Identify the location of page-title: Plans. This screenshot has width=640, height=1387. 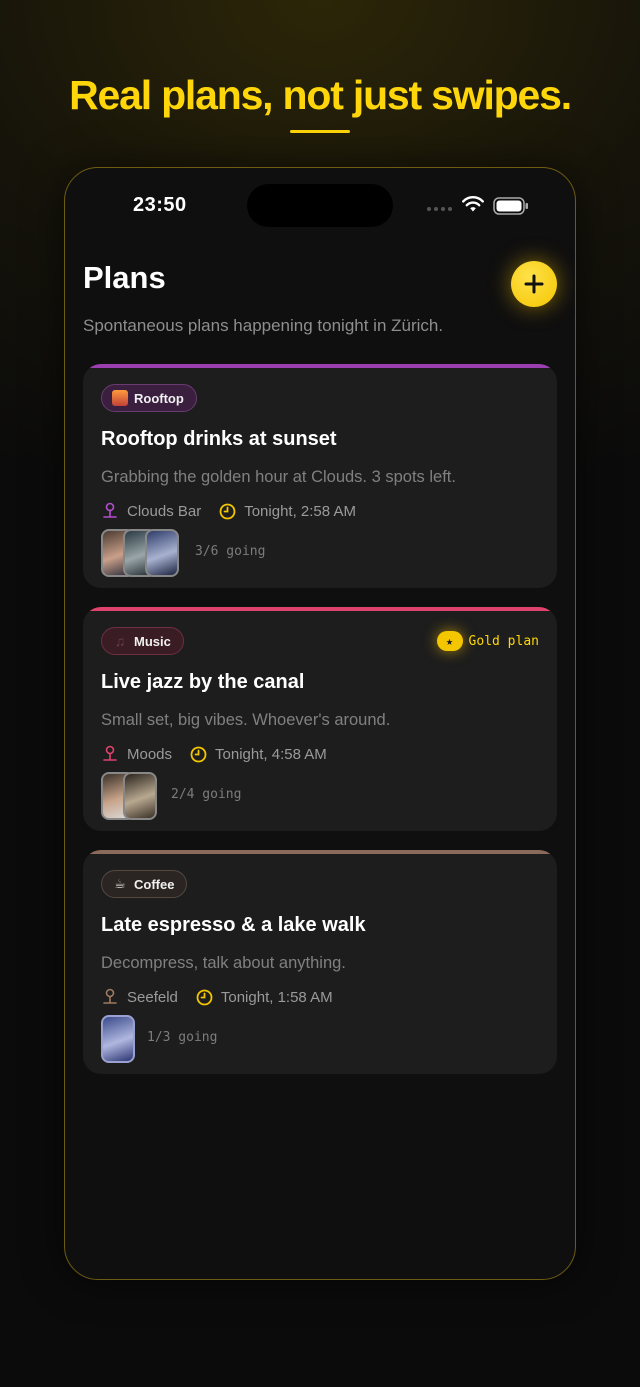
(124, 277).